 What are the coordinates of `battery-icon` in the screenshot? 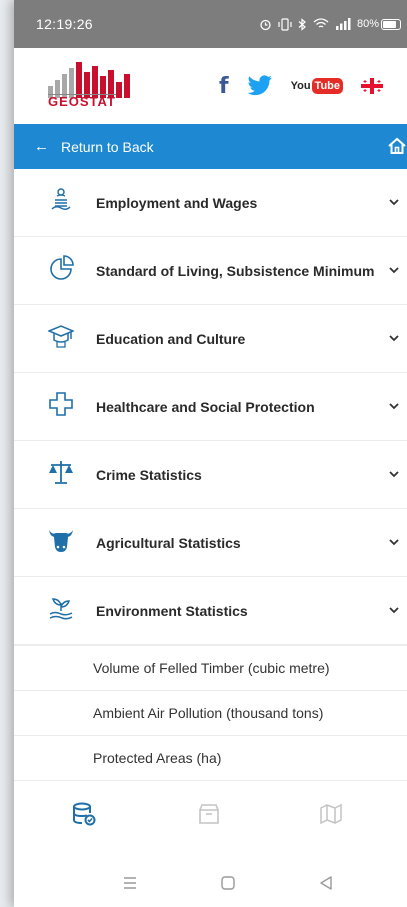 It's located at (391, 24).